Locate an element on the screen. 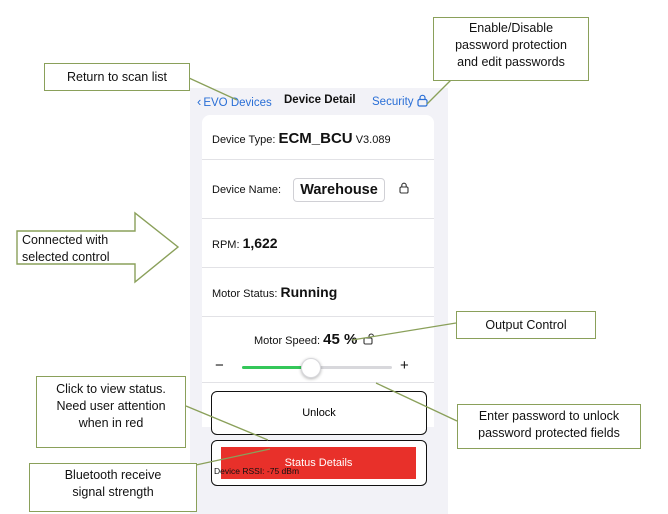 The image size is (668, 514). callout-status-line3: when in red is located at coordinates (111, 423).